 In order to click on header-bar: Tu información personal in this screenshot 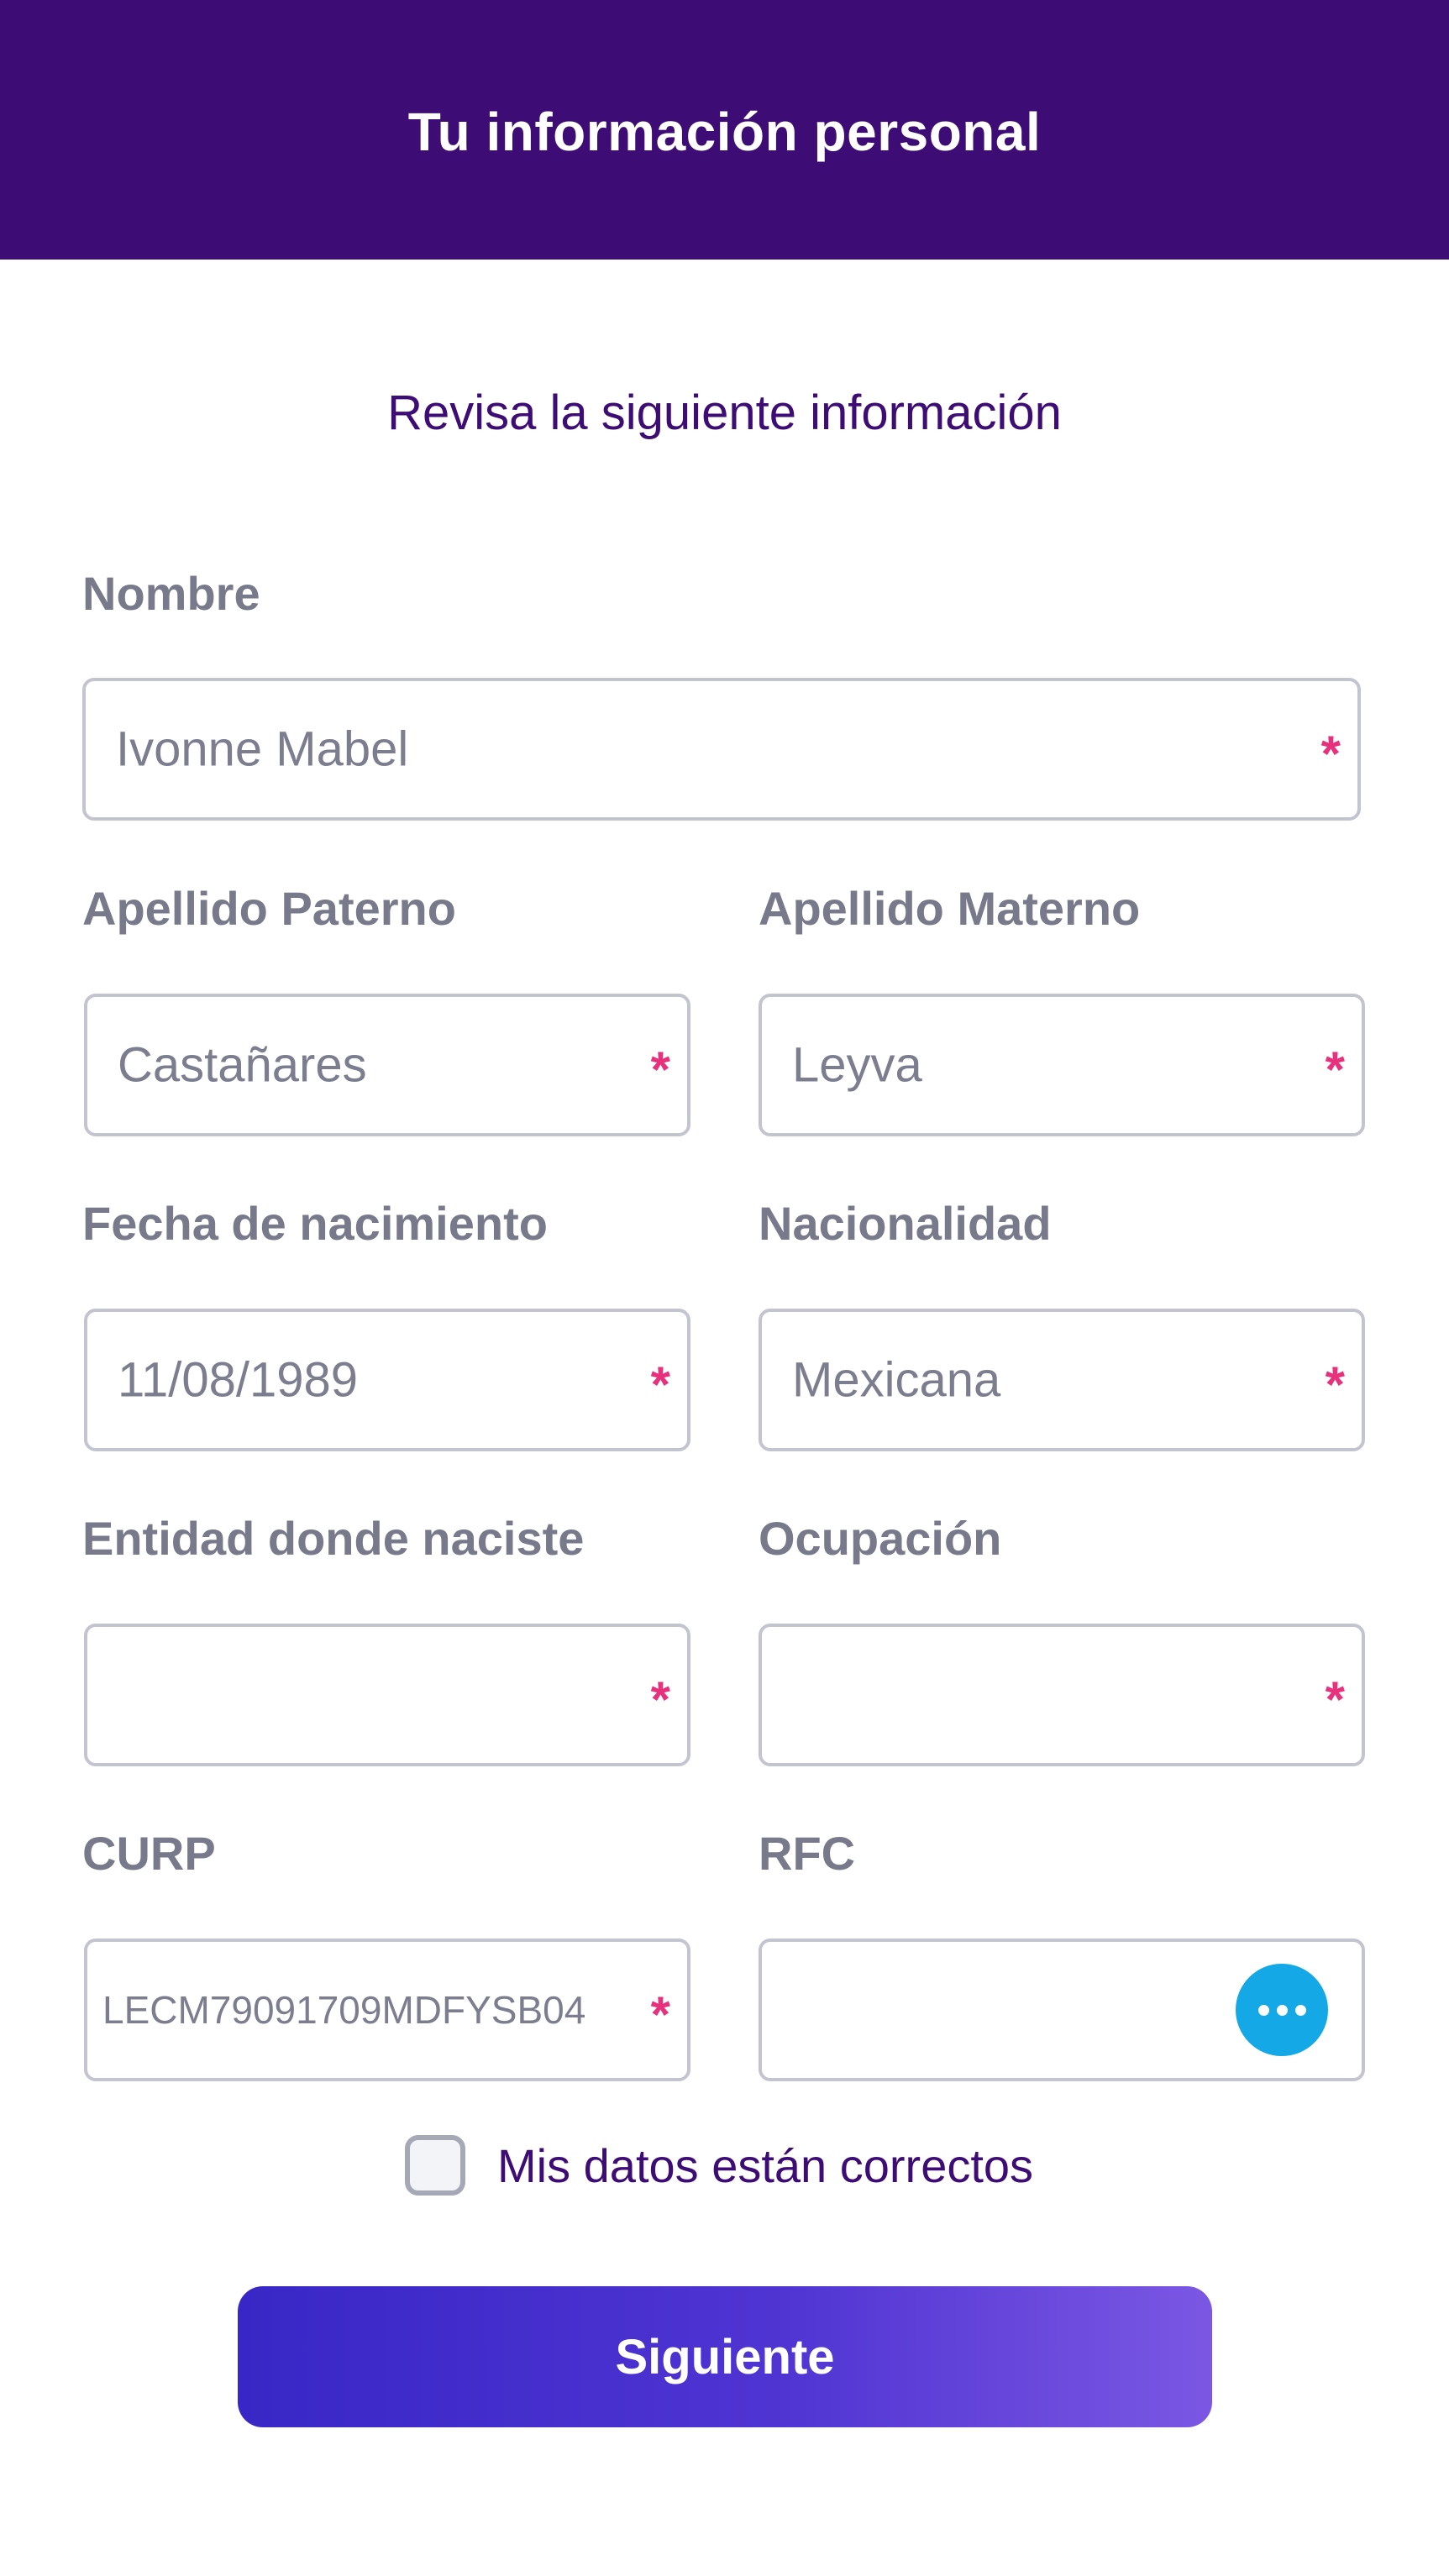, I will do `click(724, 130)`.